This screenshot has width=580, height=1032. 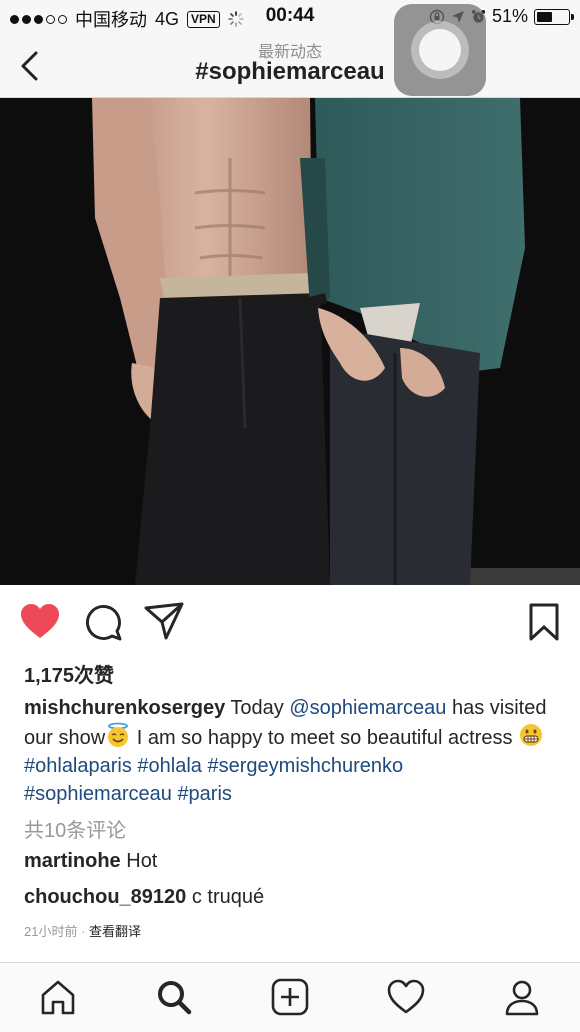 I want to click on comment-item: chouchou_89120 c truqué, so click(x=144, y=897).